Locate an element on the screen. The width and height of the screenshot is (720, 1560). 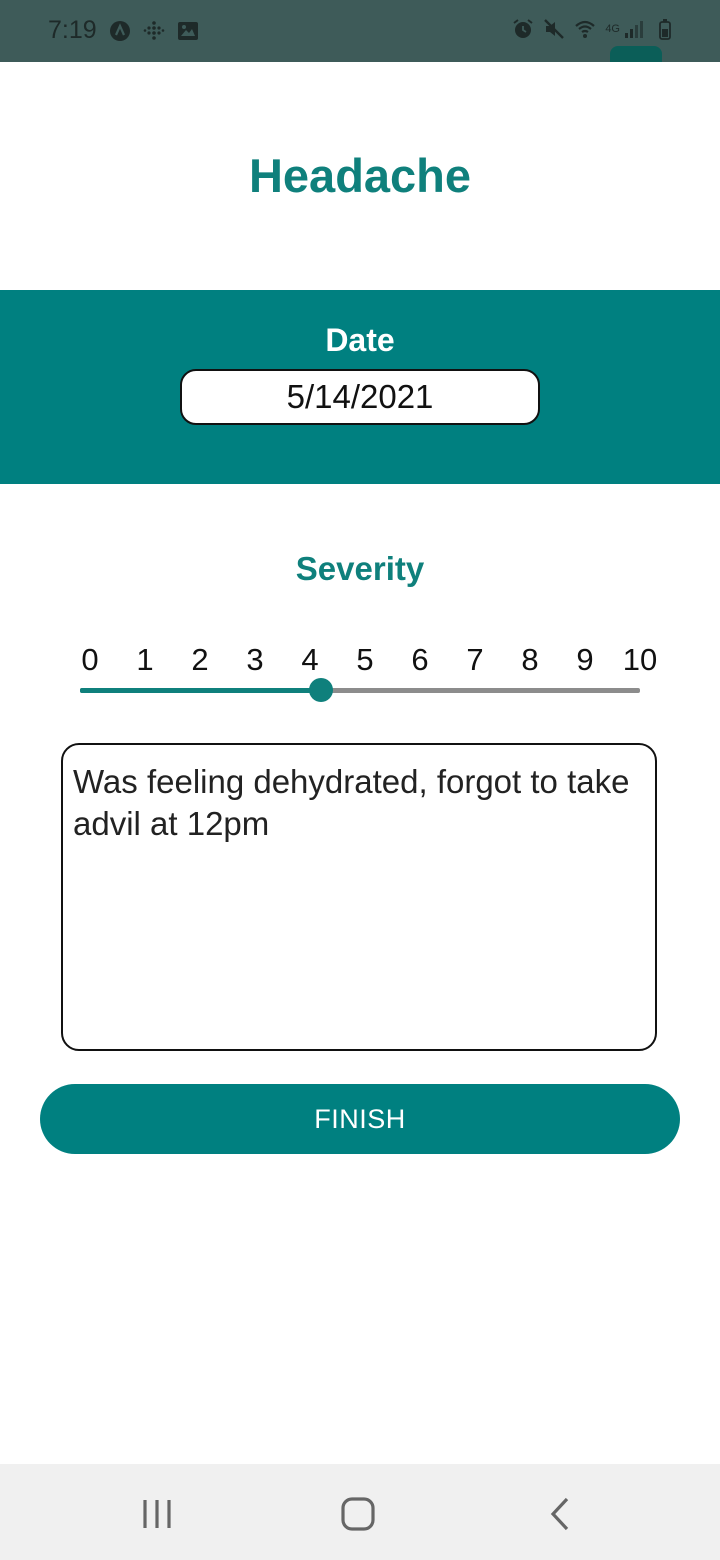
status-bar: 7:19 4G is located at coordinates (360, 31).